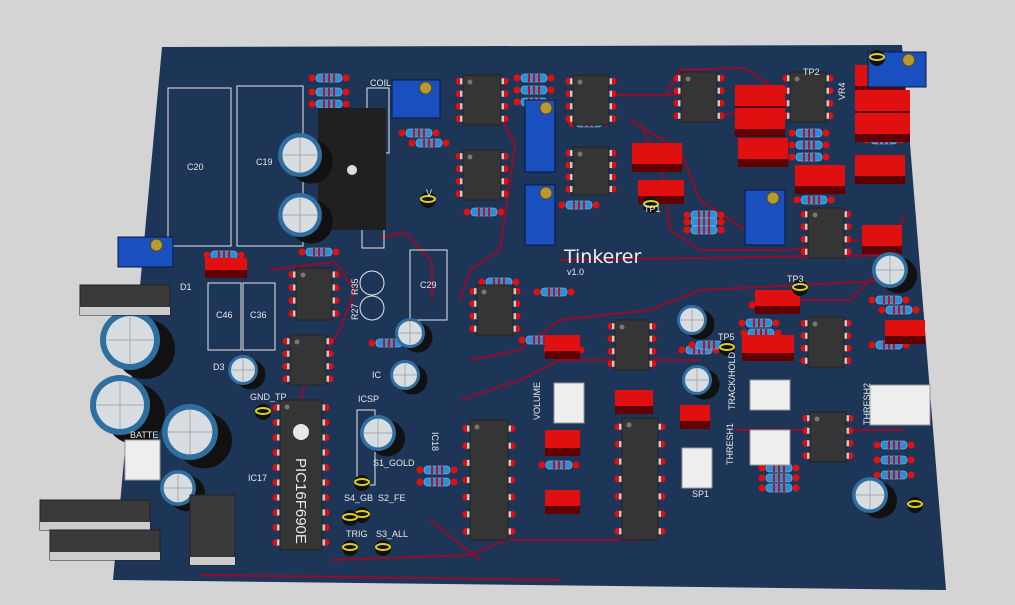  I want to click on vr4-label: VR4, so click(842, 91).